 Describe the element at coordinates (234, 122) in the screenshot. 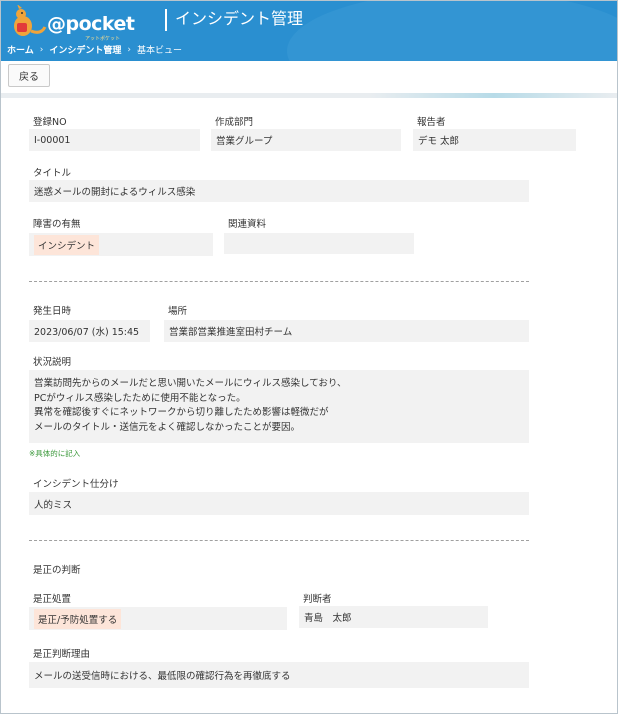

I see `department-label: 作成部門` at that location.